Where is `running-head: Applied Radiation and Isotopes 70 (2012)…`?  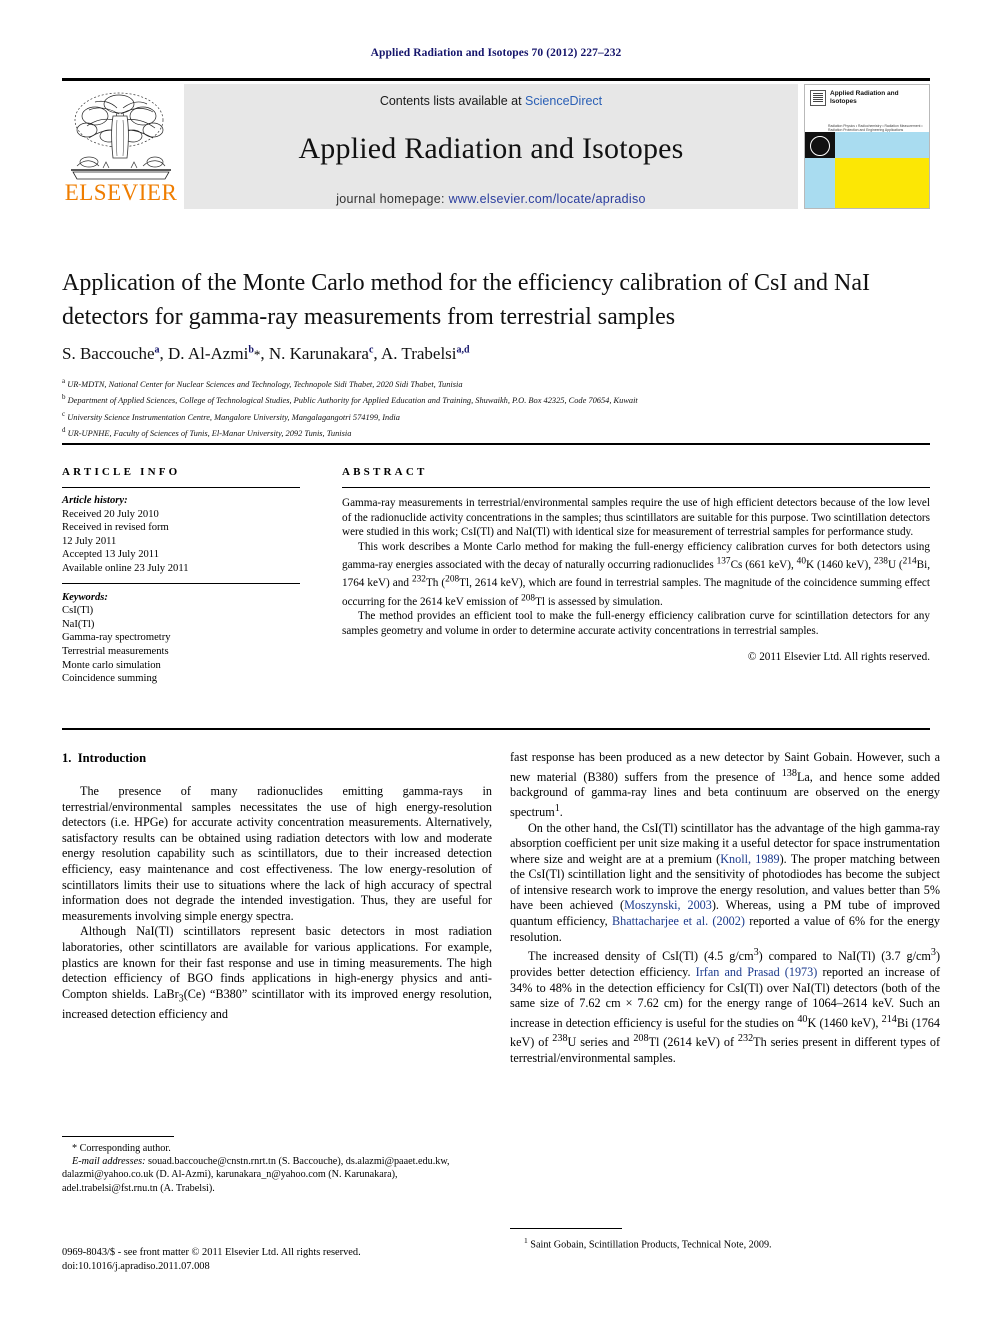 running-head: Applied Radiation and Isotopes 70 (2012)… is located at coordinates (496, 53).